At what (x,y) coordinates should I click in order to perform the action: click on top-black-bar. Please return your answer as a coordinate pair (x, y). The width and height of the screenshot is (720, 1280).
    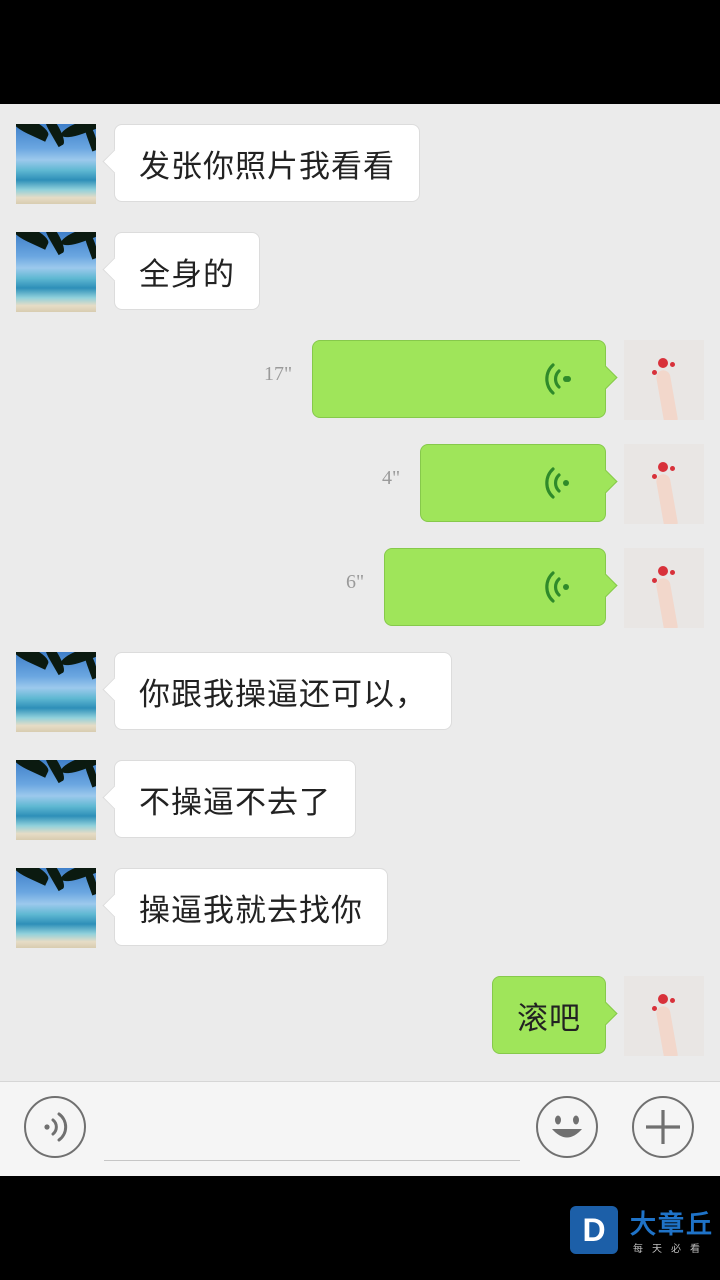
    Looking at the image, I should click on (360, 52).